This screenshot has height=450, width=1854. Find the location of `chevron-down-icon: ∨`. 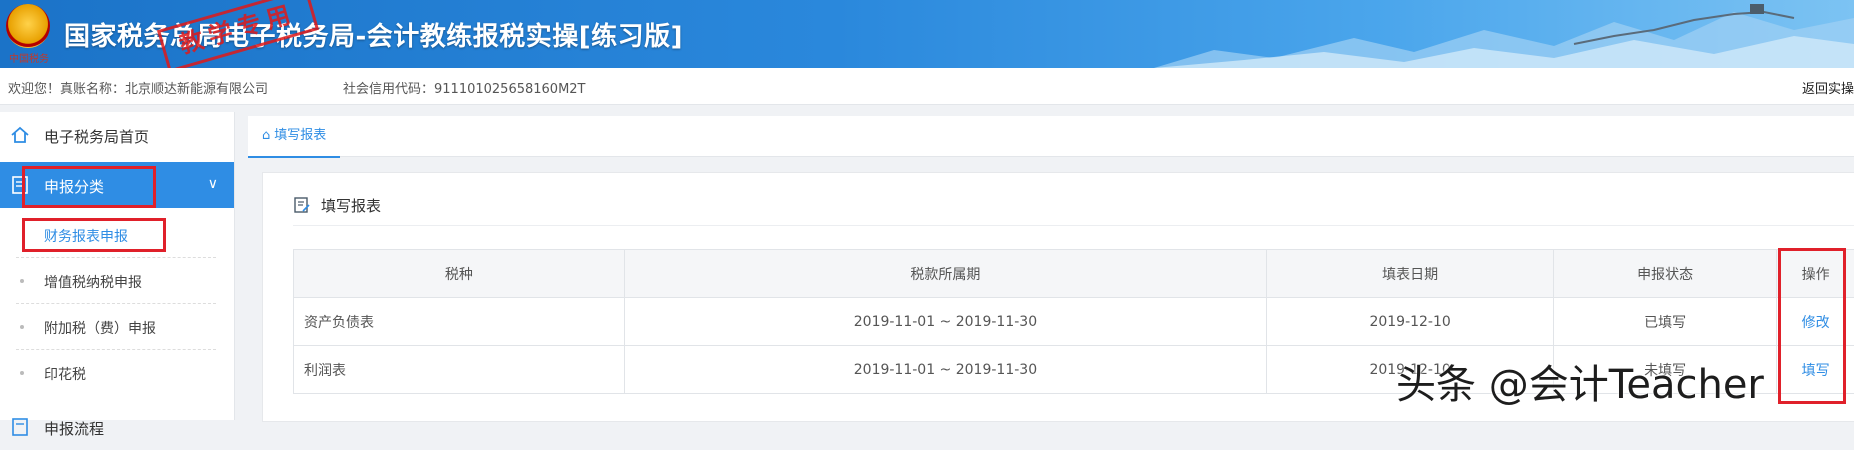

chevron-down-icon: ∨ is located at coordinates (213, 184).